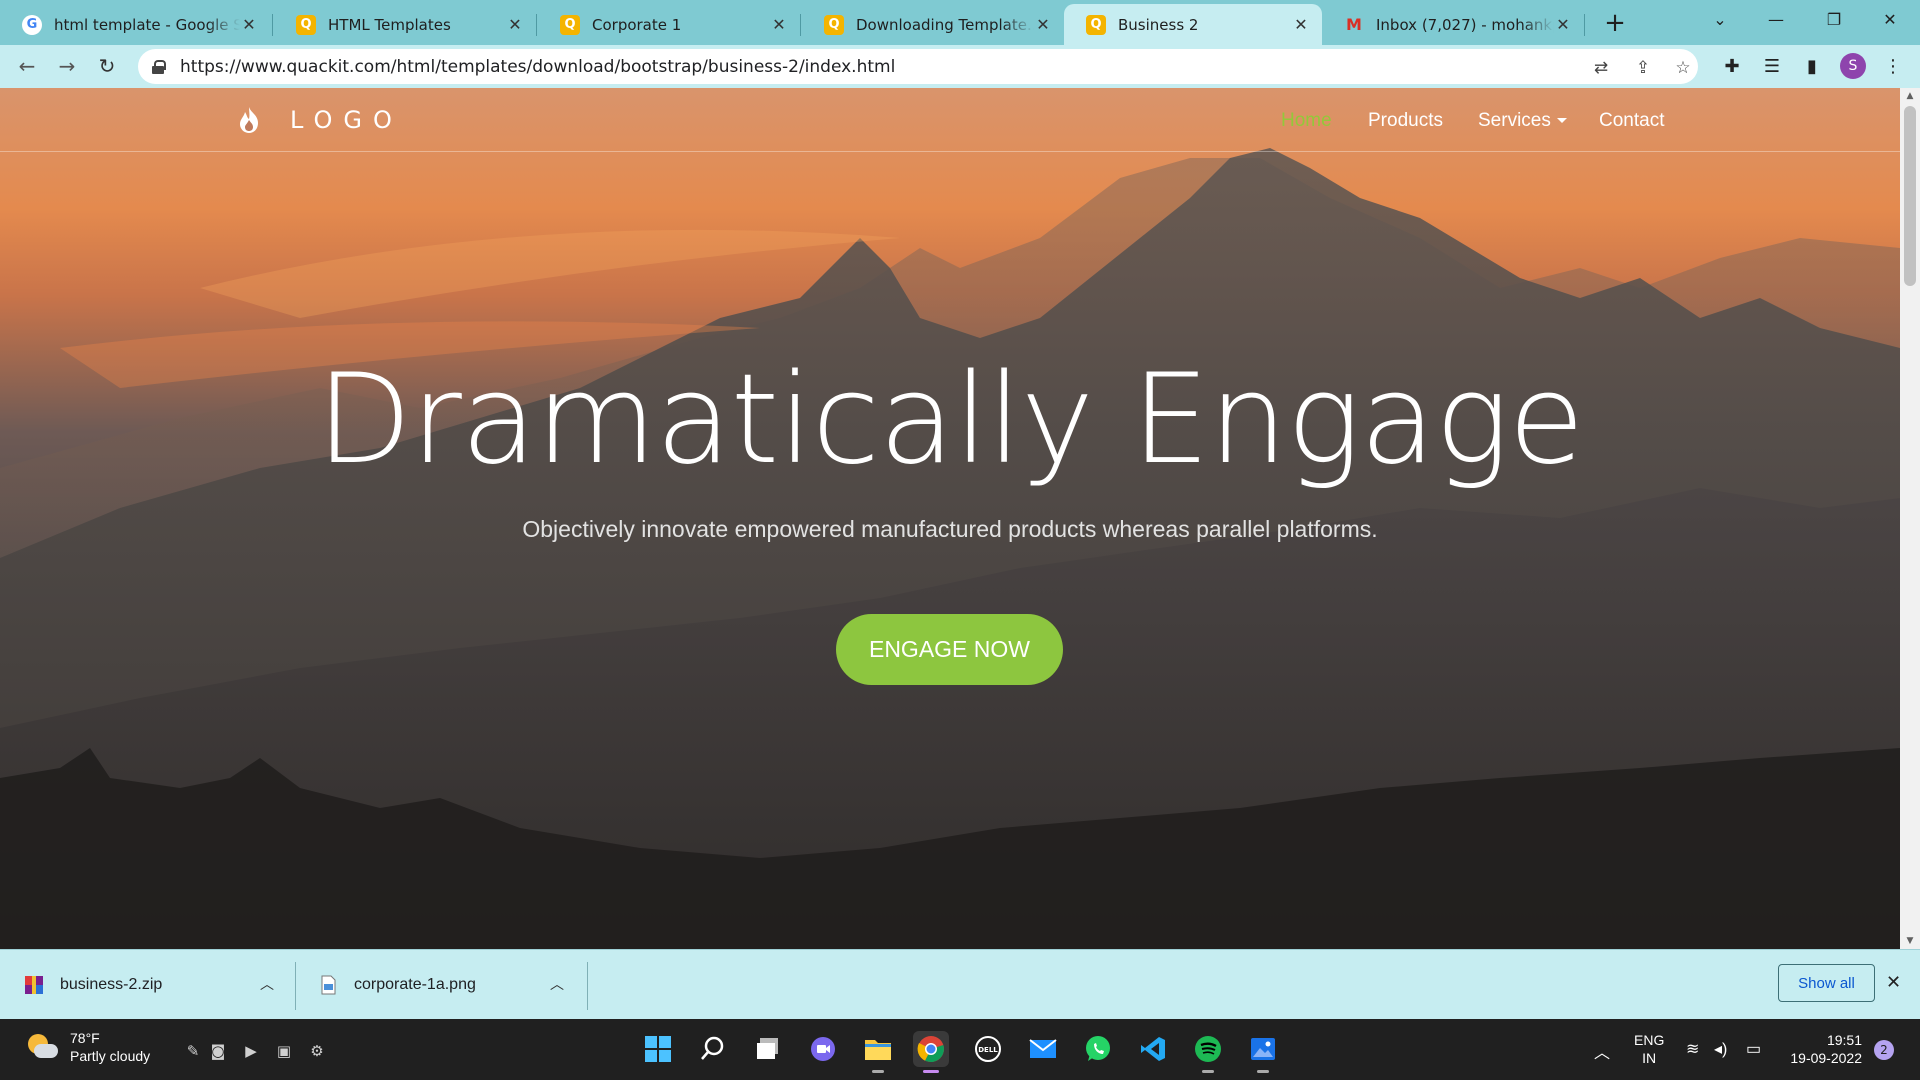  I want to click on start-windows-icon, so click(658, 1049).